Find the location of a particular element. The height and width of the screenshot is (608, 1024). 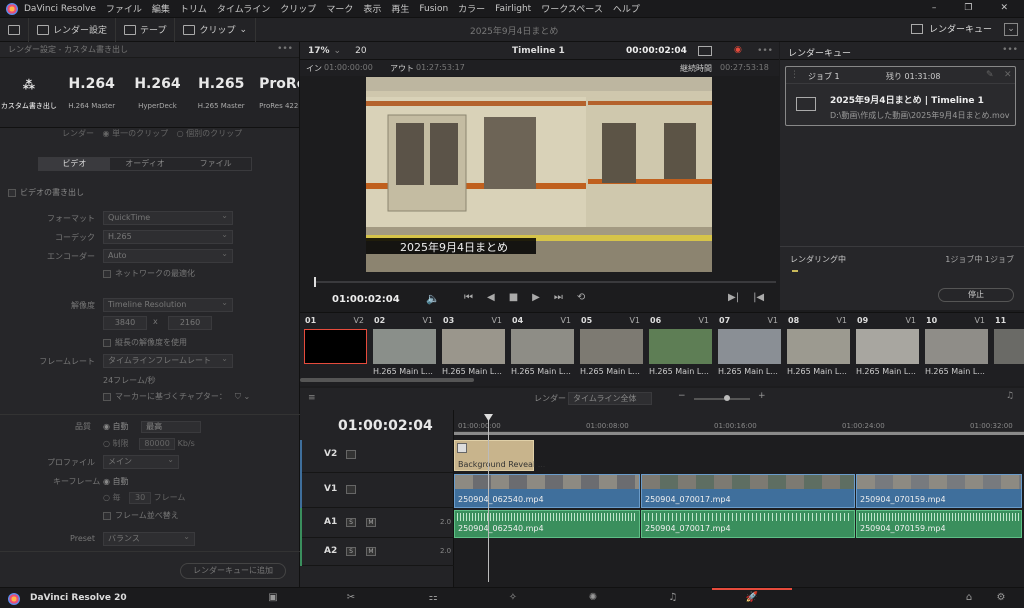

clip-thumb-01: 01 V2 is located at coordinates (334, 349).